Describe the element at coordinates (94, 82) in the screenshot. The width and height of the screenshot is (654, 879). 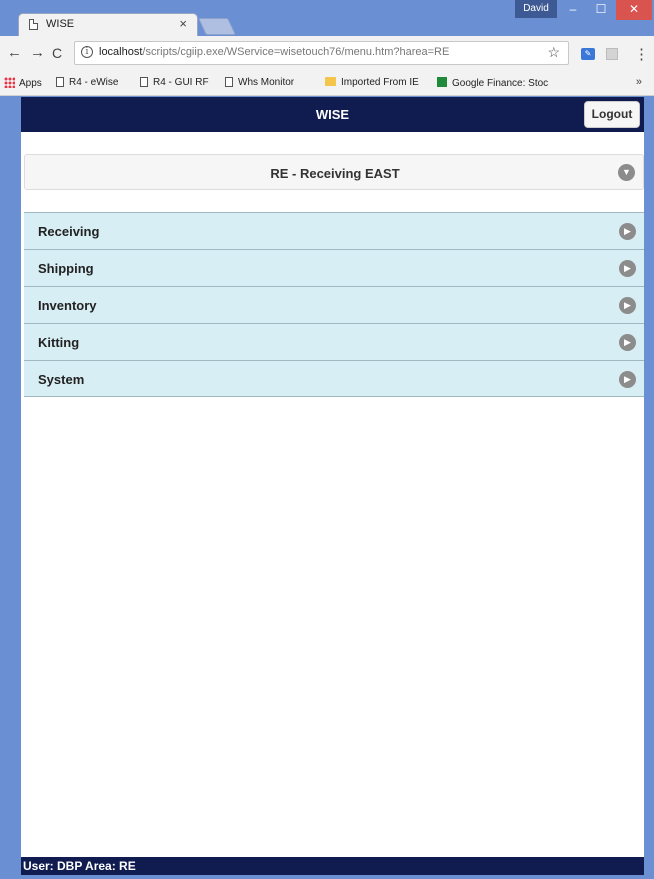
I see `bookmark-label: R4 - eWise` at that location.